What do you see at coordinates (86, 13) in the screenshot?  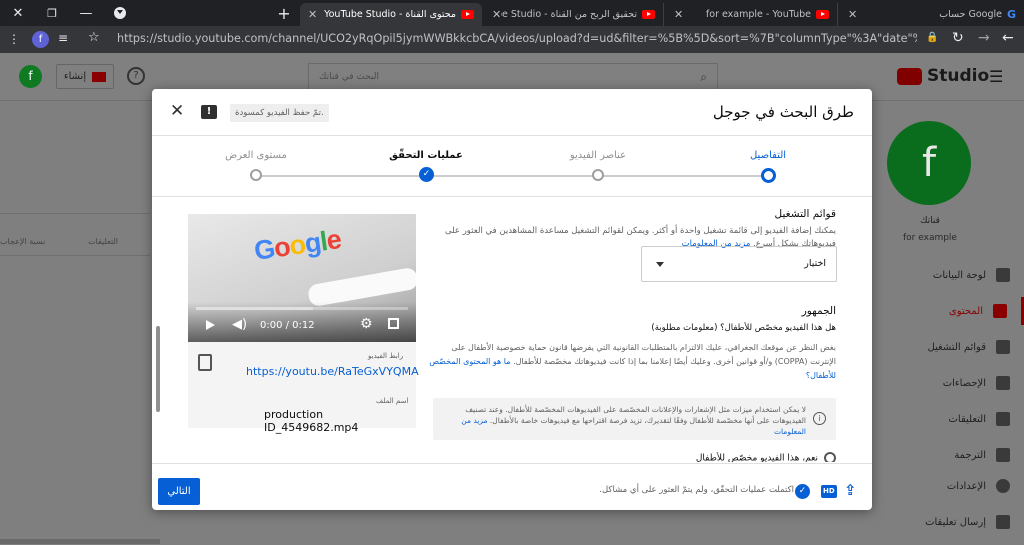 I see `minimize-window-icon: —` at bounding box center [86, 13].